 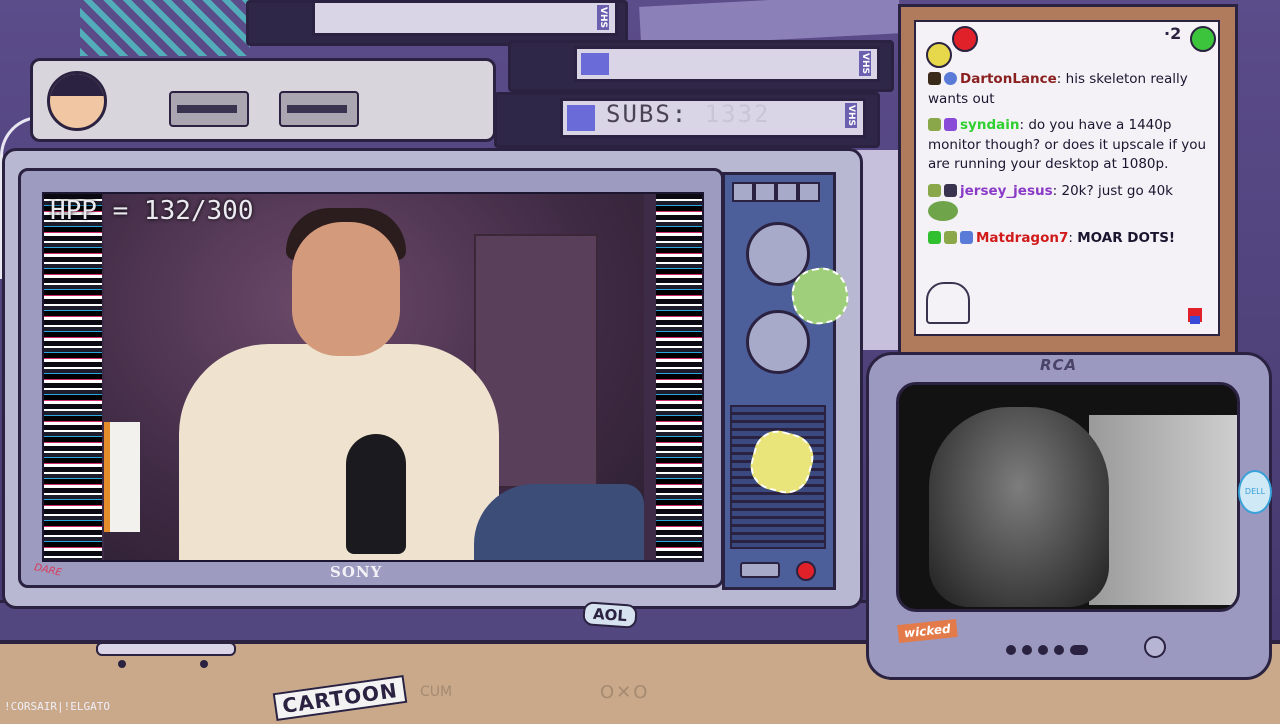 What do you see at coordinates (1008, 79) in the screenshot?
I see `chat-username: DartonLance` at bounding box center [1008, 79].